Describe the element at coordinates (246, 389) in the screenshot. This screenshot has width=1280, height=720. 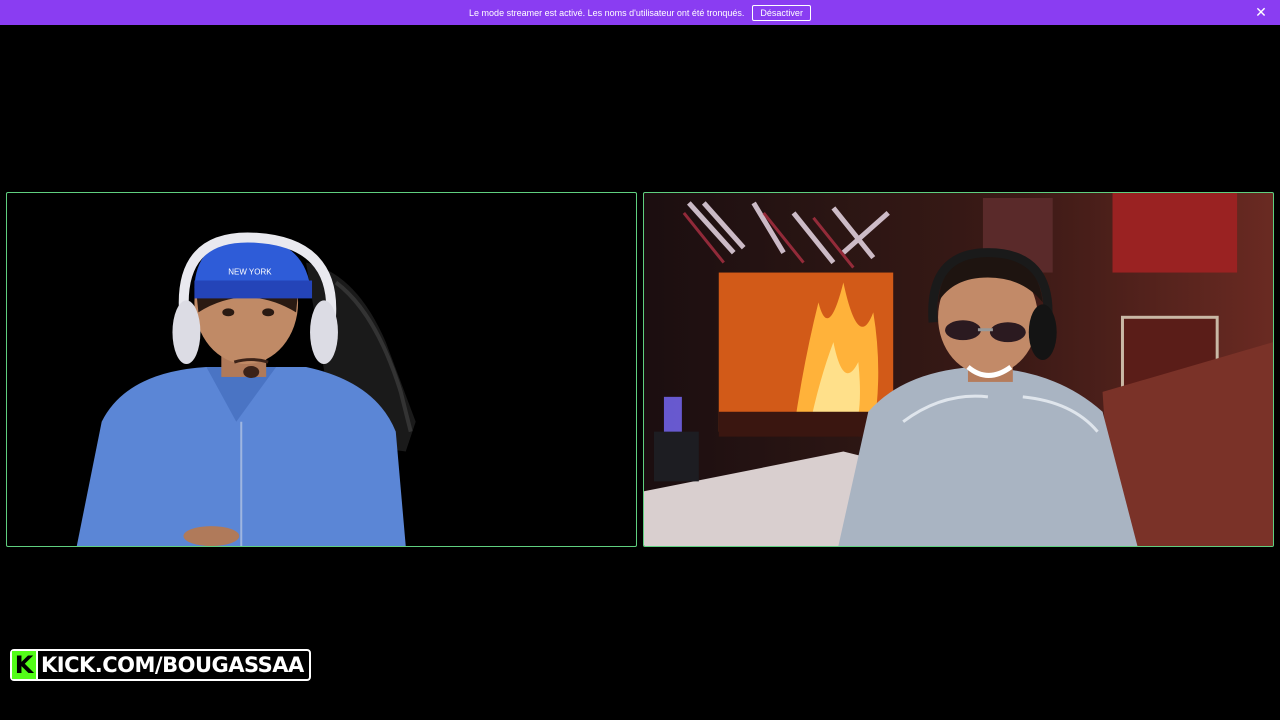
I see `left-webcam-image: NEW YORK` at that location.